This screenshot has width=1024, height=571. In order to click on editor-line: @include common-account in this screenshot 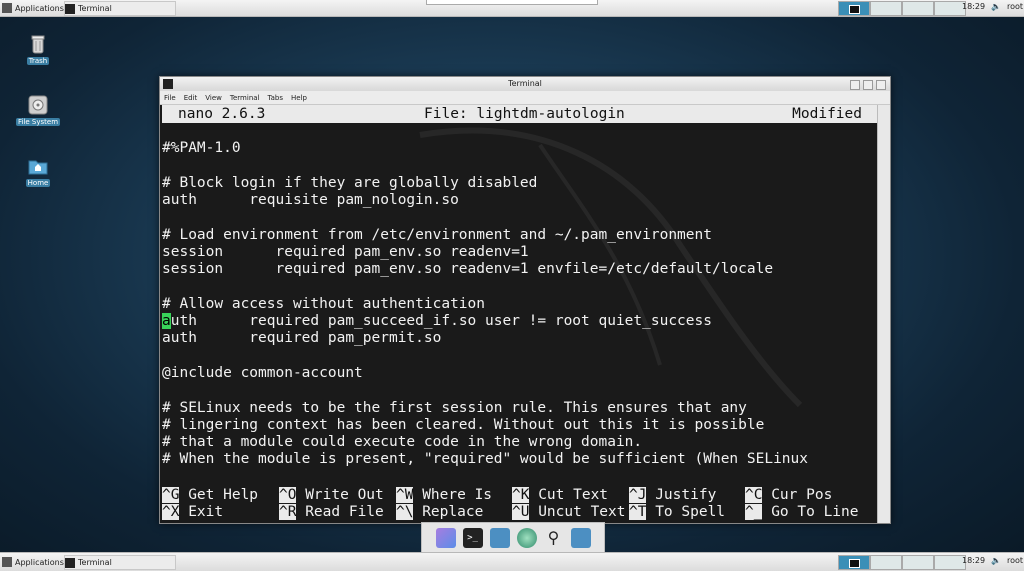, I will do `click(262, 373)`.